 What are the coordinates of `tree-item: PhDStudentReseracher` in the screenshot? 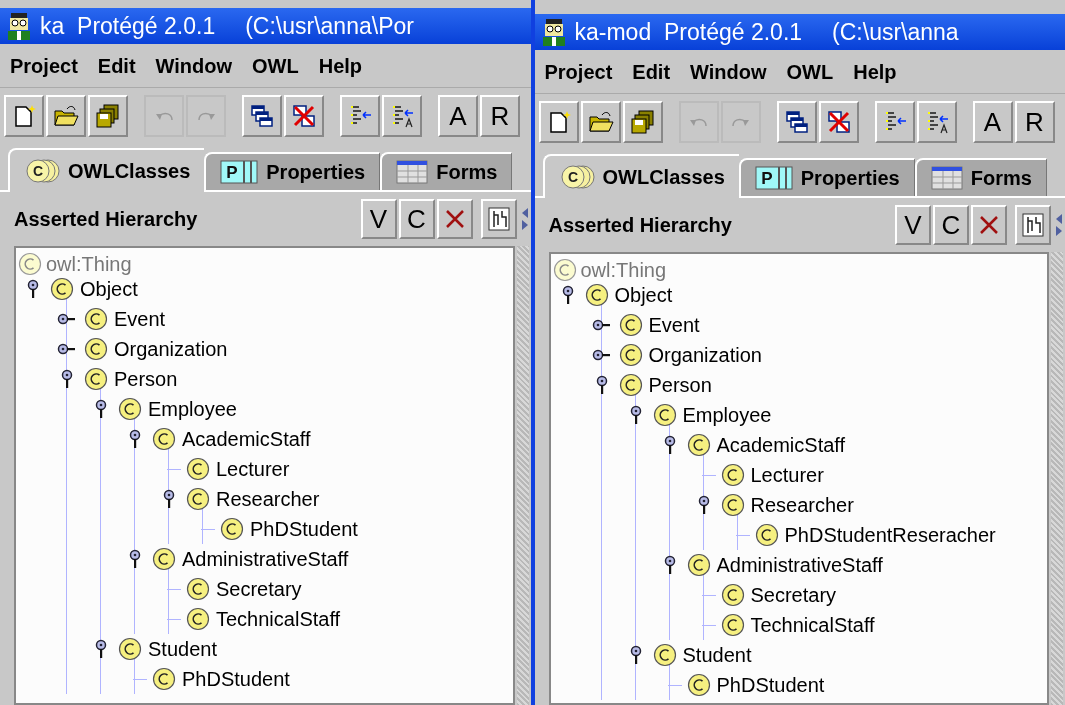 It's located at (890, 535).